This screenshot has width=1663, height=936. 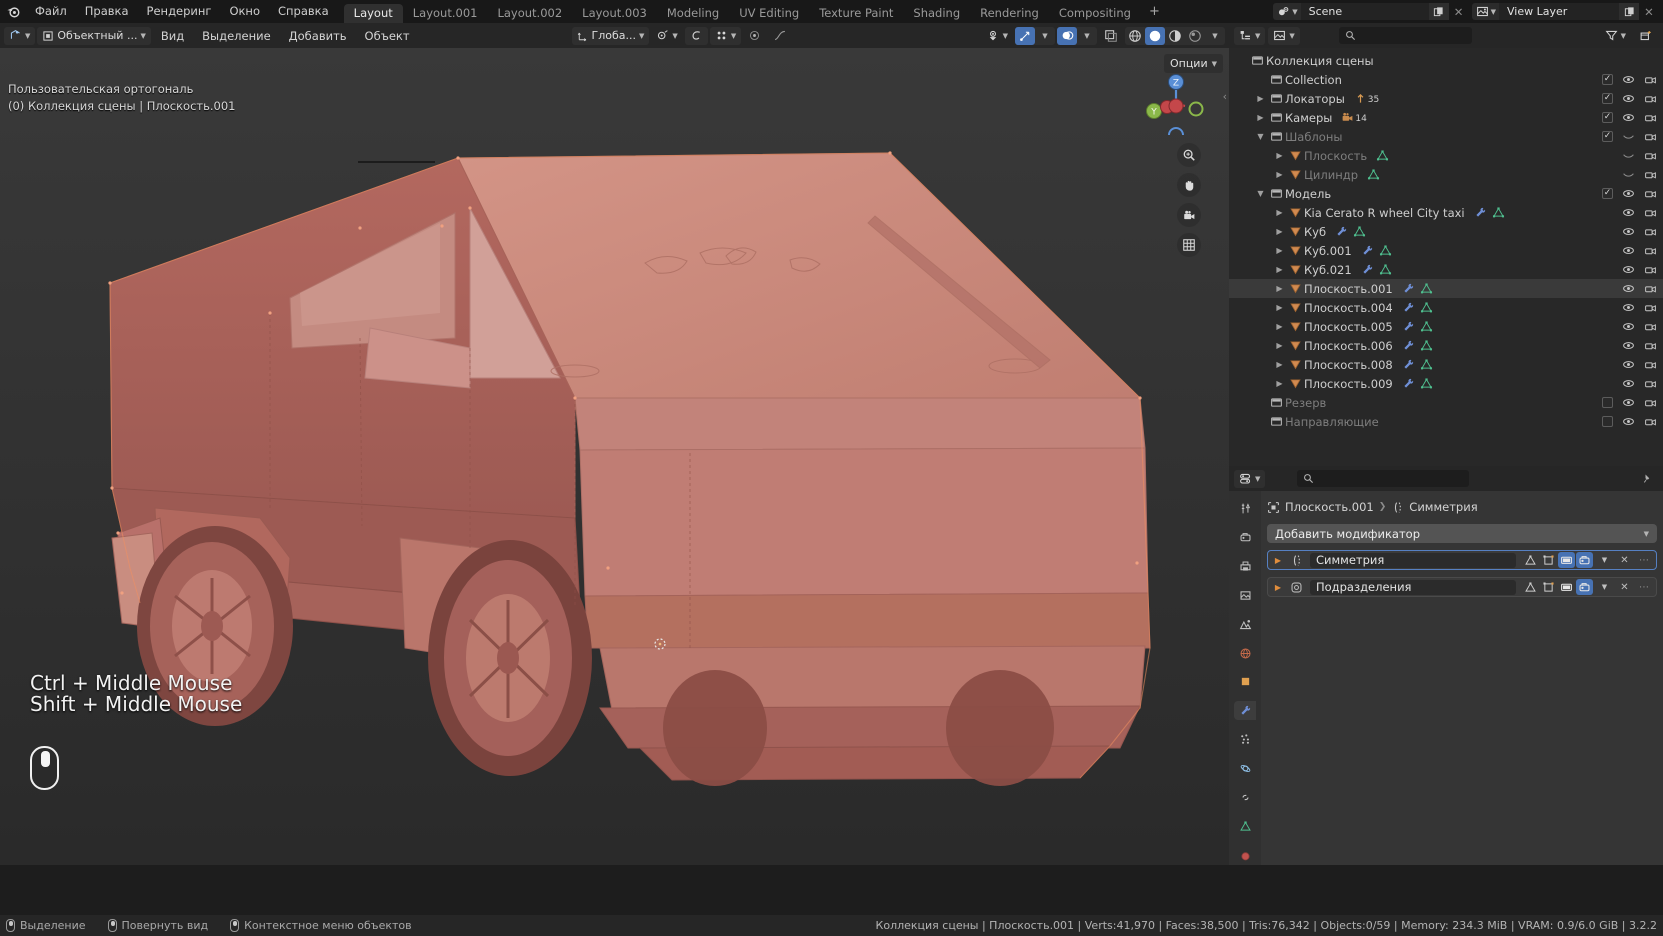 I want to click on outliner-search-field, so click(x=1413, y=35).